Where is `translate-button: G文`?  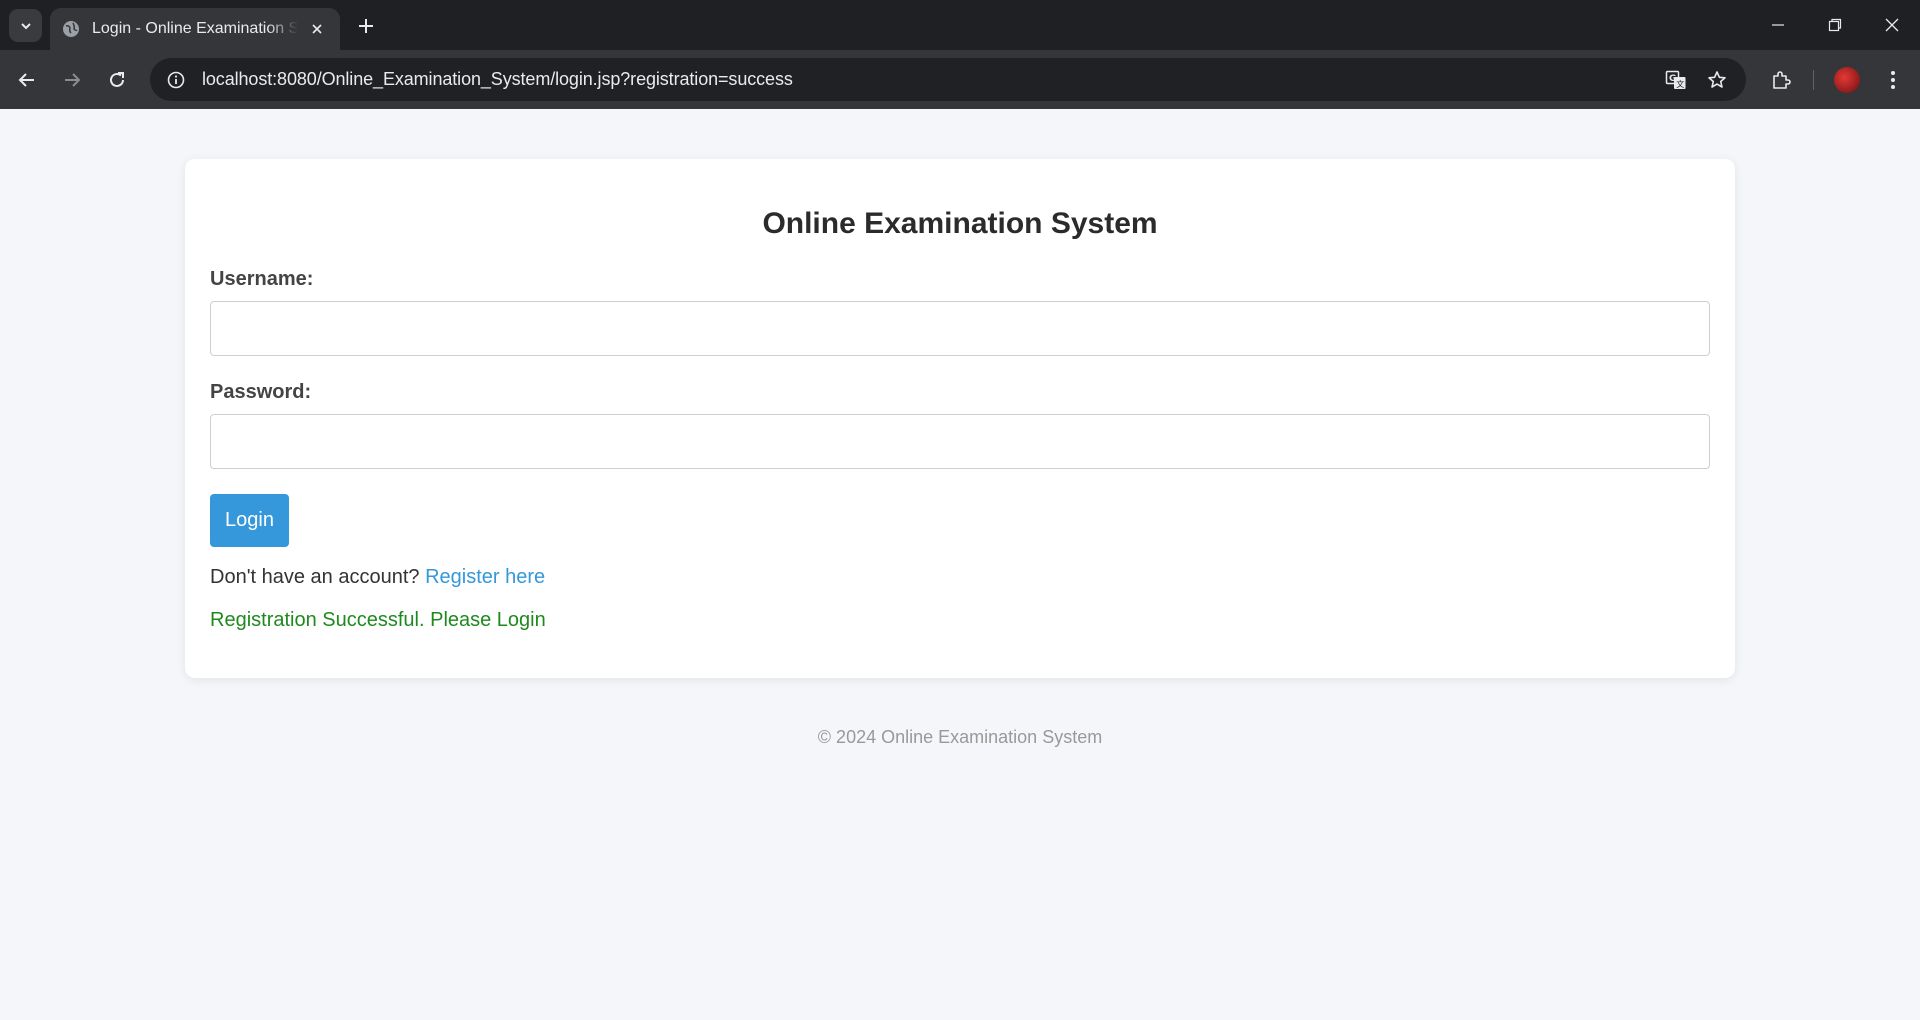 translate-button: G文 is located at coordinates (1676, 79).